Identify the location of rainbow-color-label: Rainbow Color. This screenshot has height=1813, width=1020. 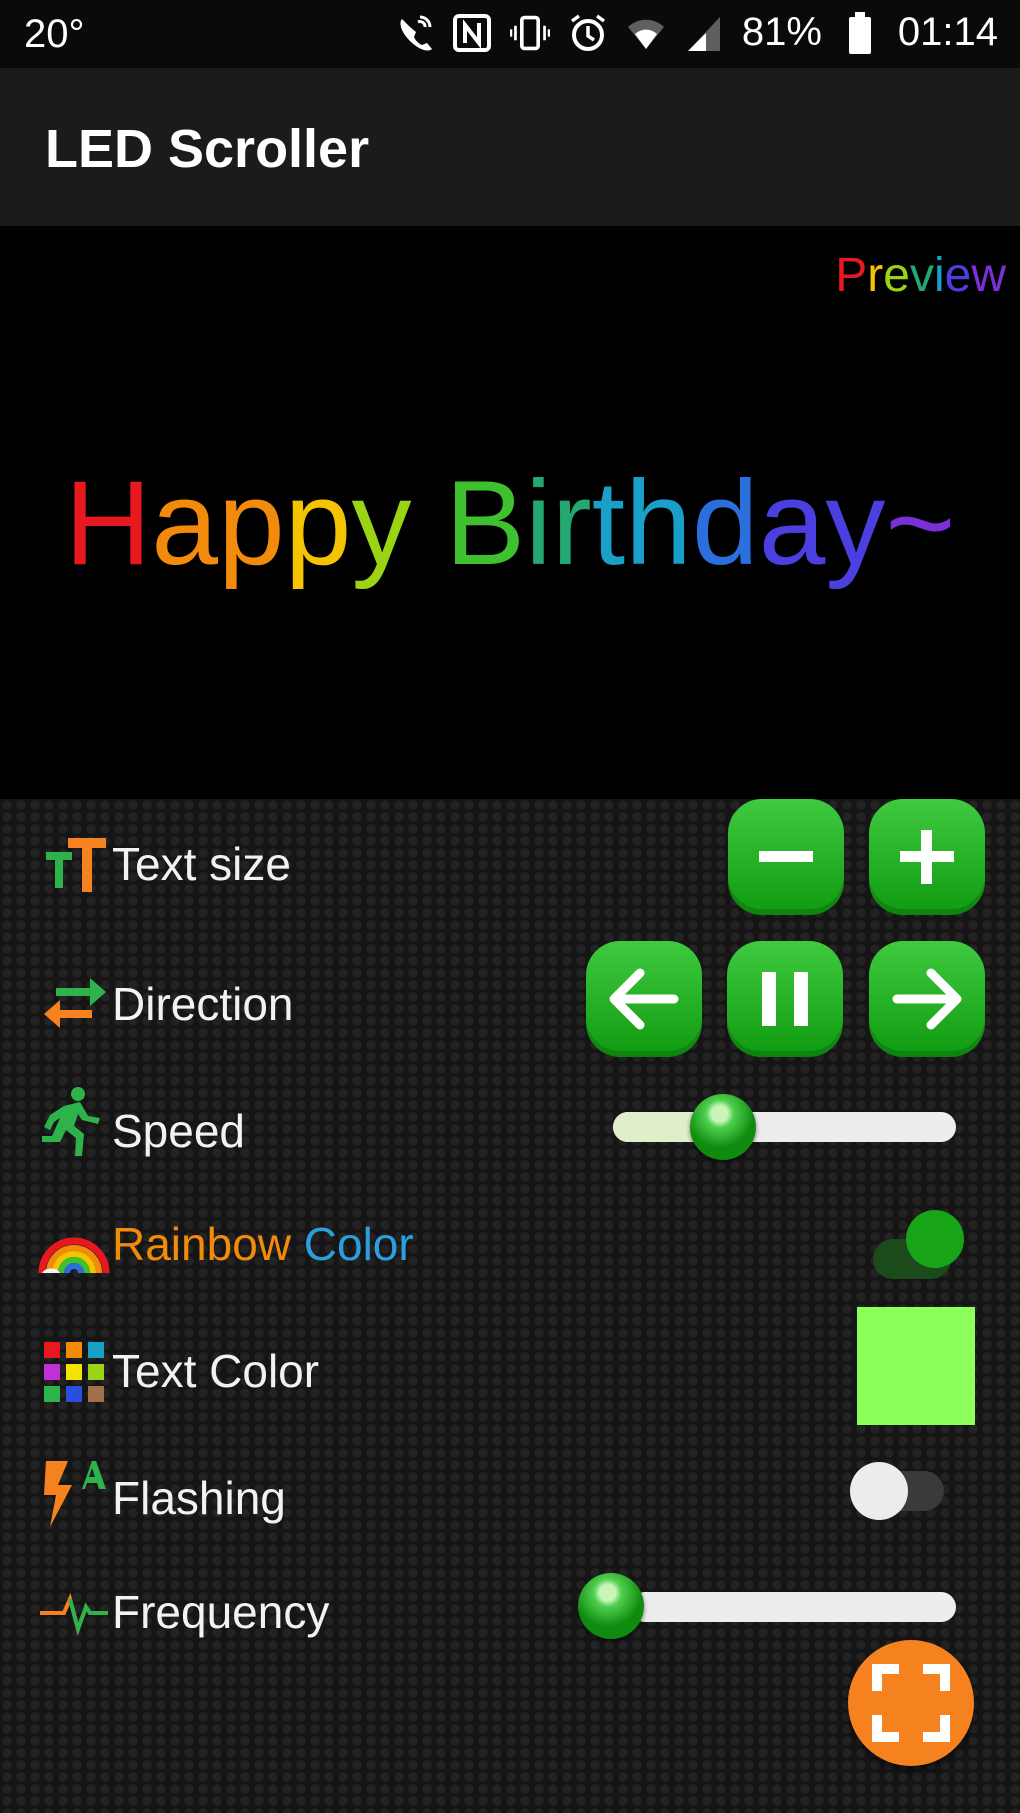
(263, 1244).